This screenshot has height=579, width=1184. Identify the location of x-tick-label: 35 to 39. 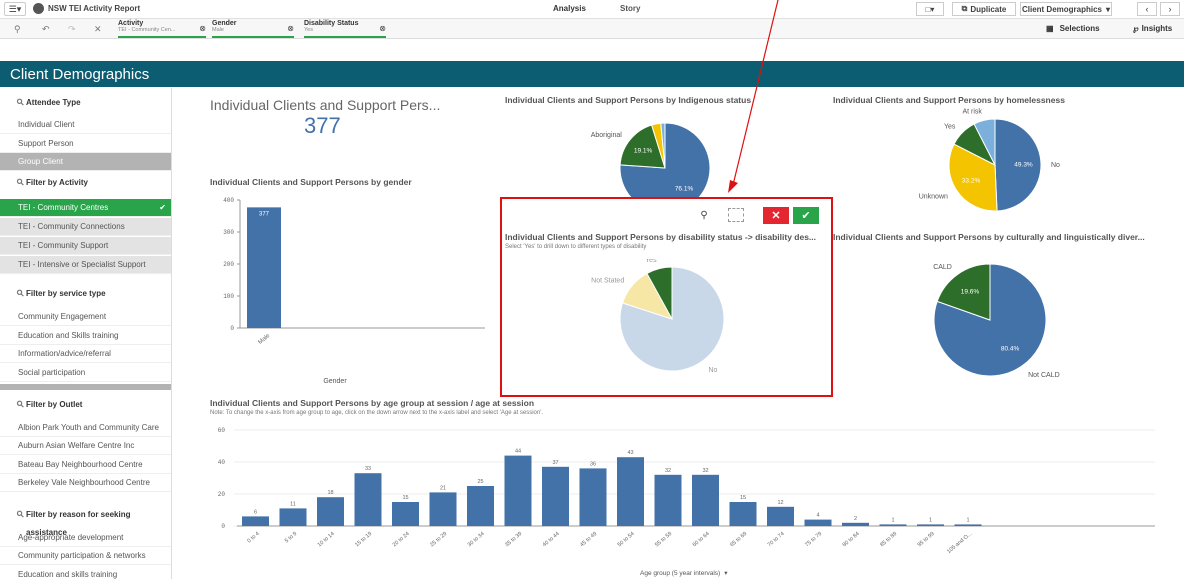
(513, 539).